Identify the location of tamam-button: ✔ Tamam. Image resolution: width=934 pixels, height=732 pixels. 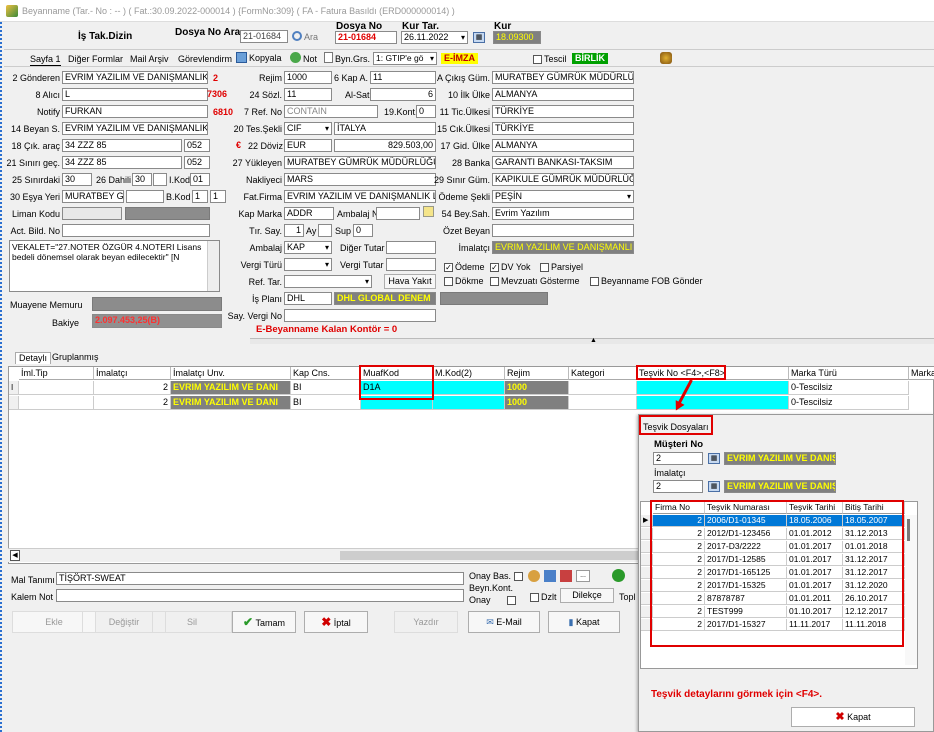
(264, 622).